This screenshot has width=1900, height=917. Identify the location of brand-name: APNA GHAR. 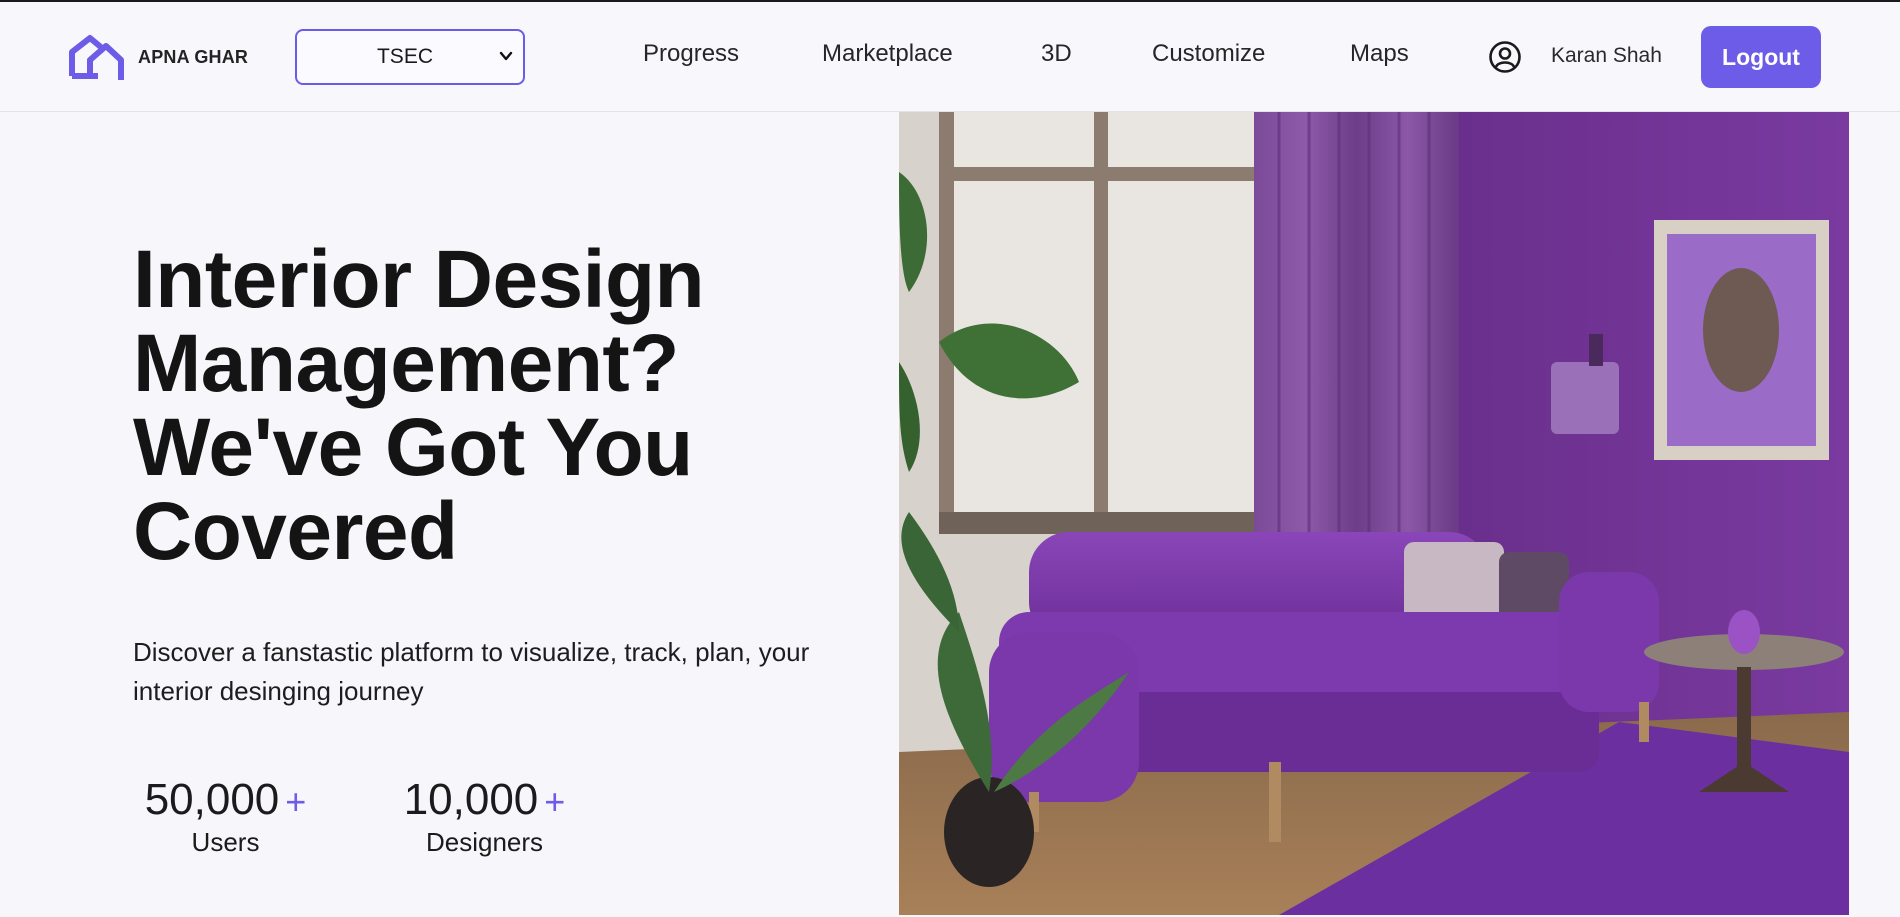
(193, 56).